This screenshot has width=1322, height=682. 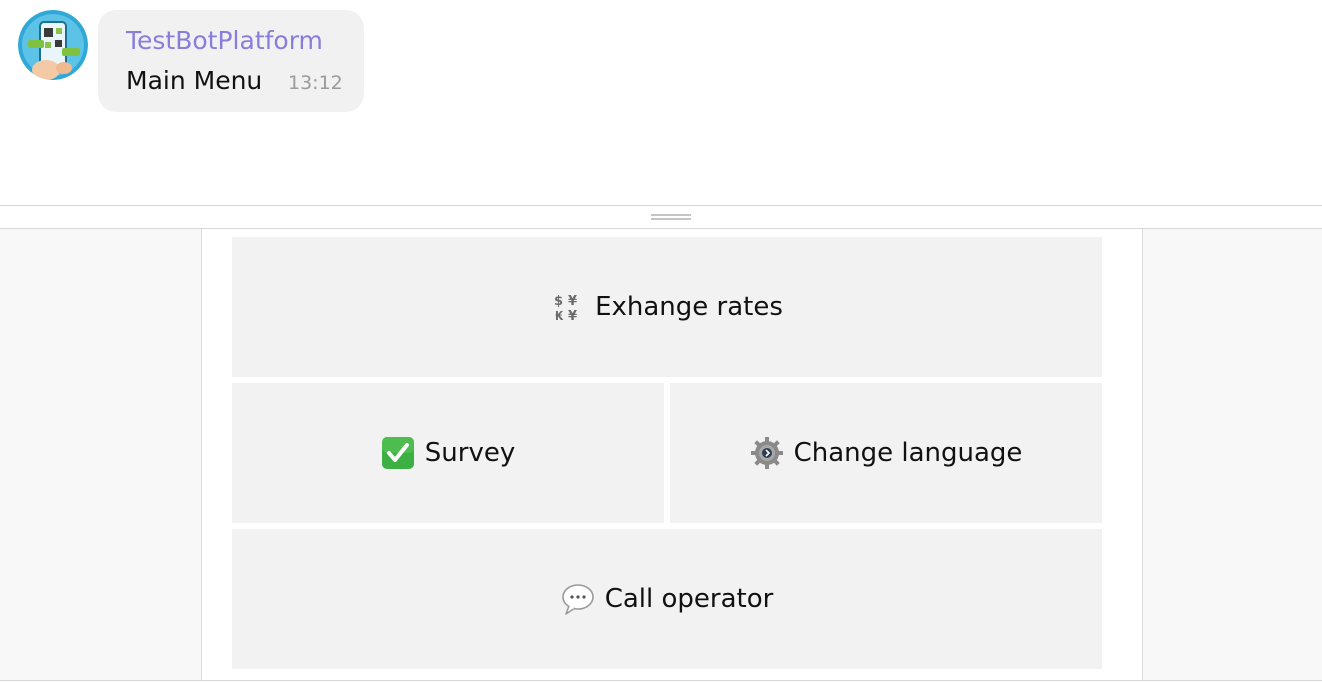 I want to click on call-operator-label: Call operator, so click(x=689, y=599).